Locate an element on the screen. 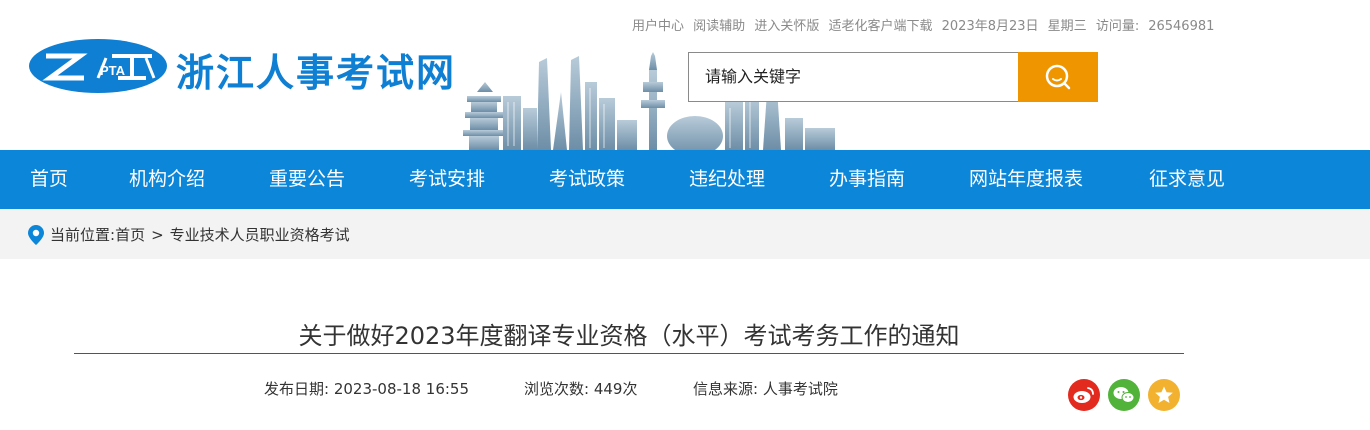 This screenshot has height=430, width=1370. care-mode-link: 进入关怀版 is located at coordinates (786, 26).